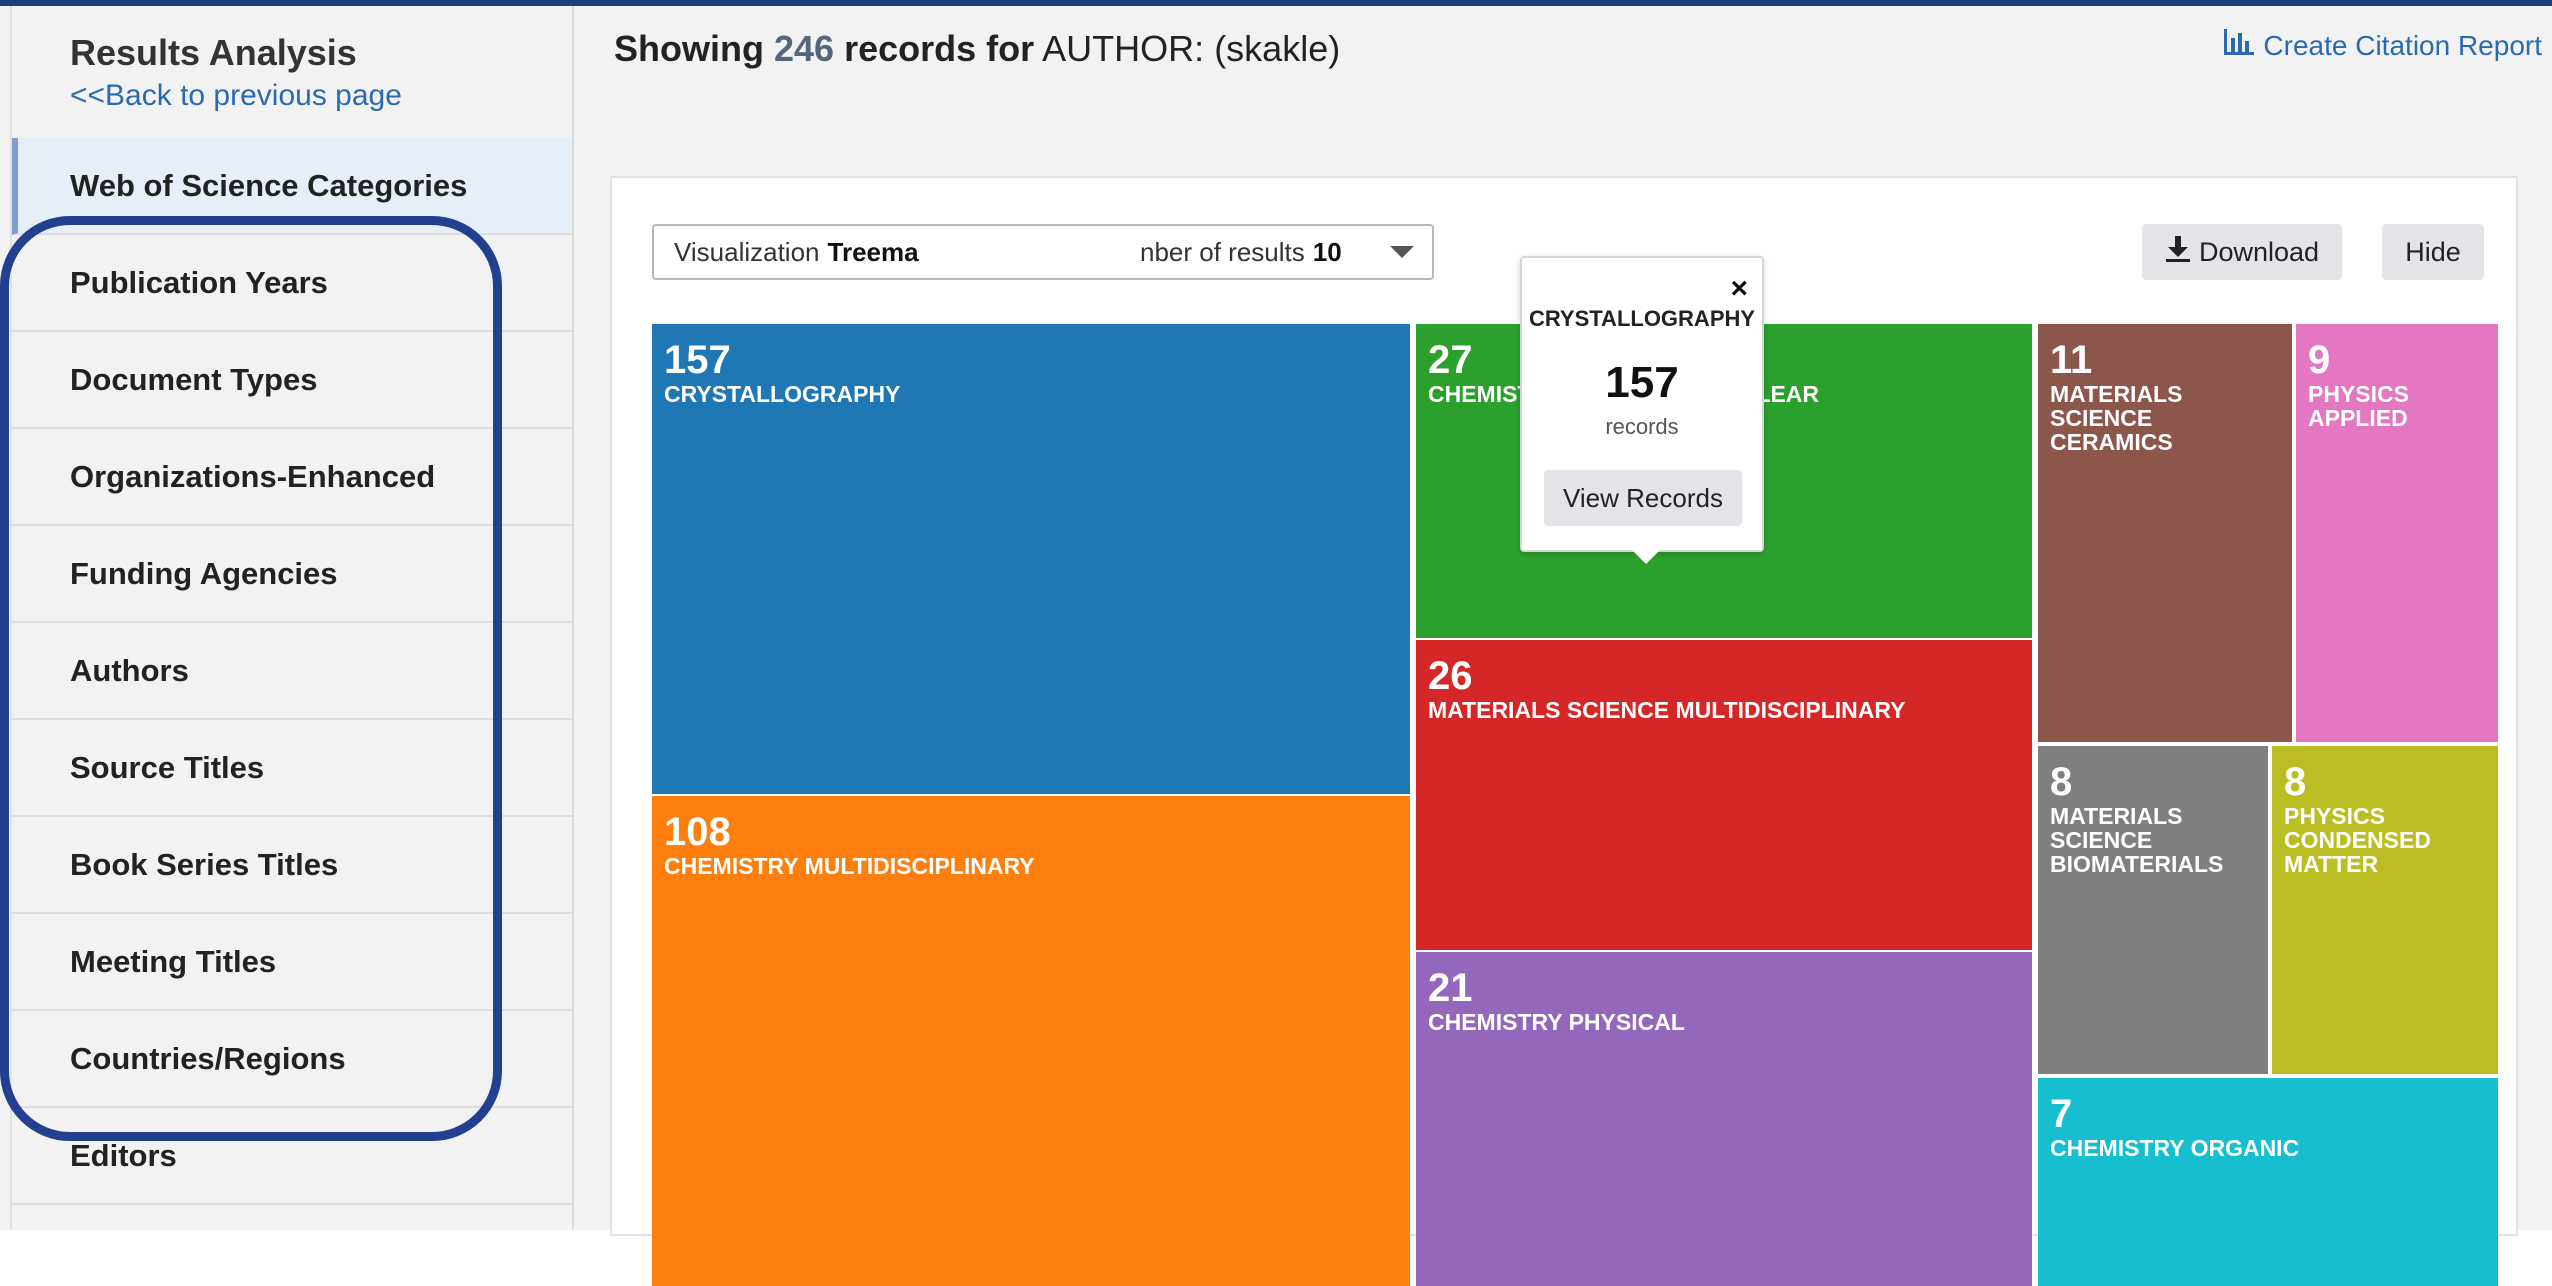  Describe the element at coordinates (2397, 533) in the screenshot. I see `treemap-cell: 9 PHYSICS APPLIED` at that location.